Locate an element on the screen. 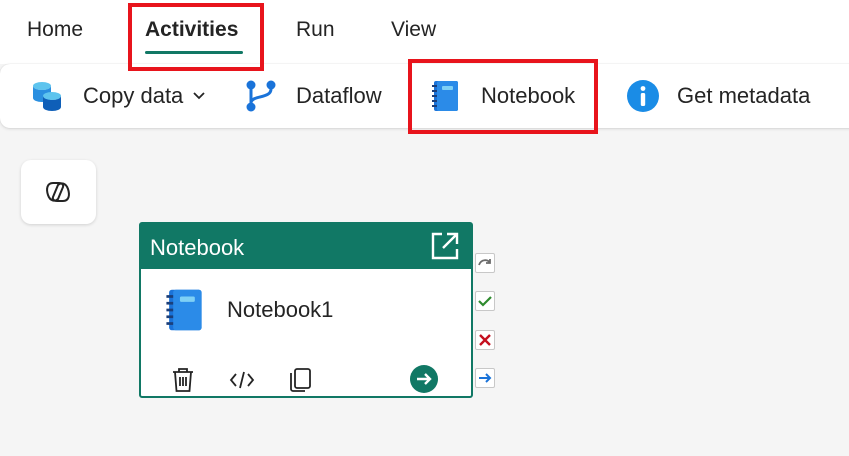 The width and height of the screenshot is (849, 456). dataflow-branch-icon is located at coordinates (261, 96).